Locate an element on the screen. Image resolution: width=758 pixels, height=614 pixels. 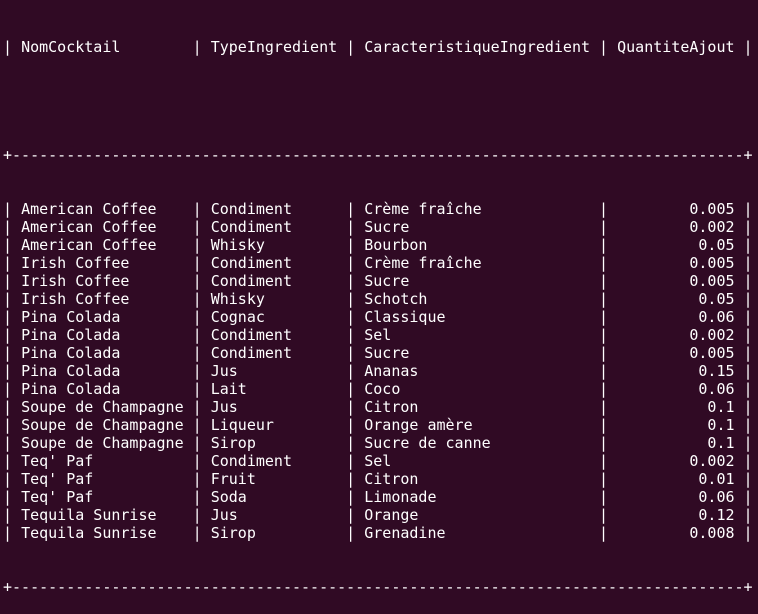
table-cell: Teq' Paf is located at coordinates (102, 461).